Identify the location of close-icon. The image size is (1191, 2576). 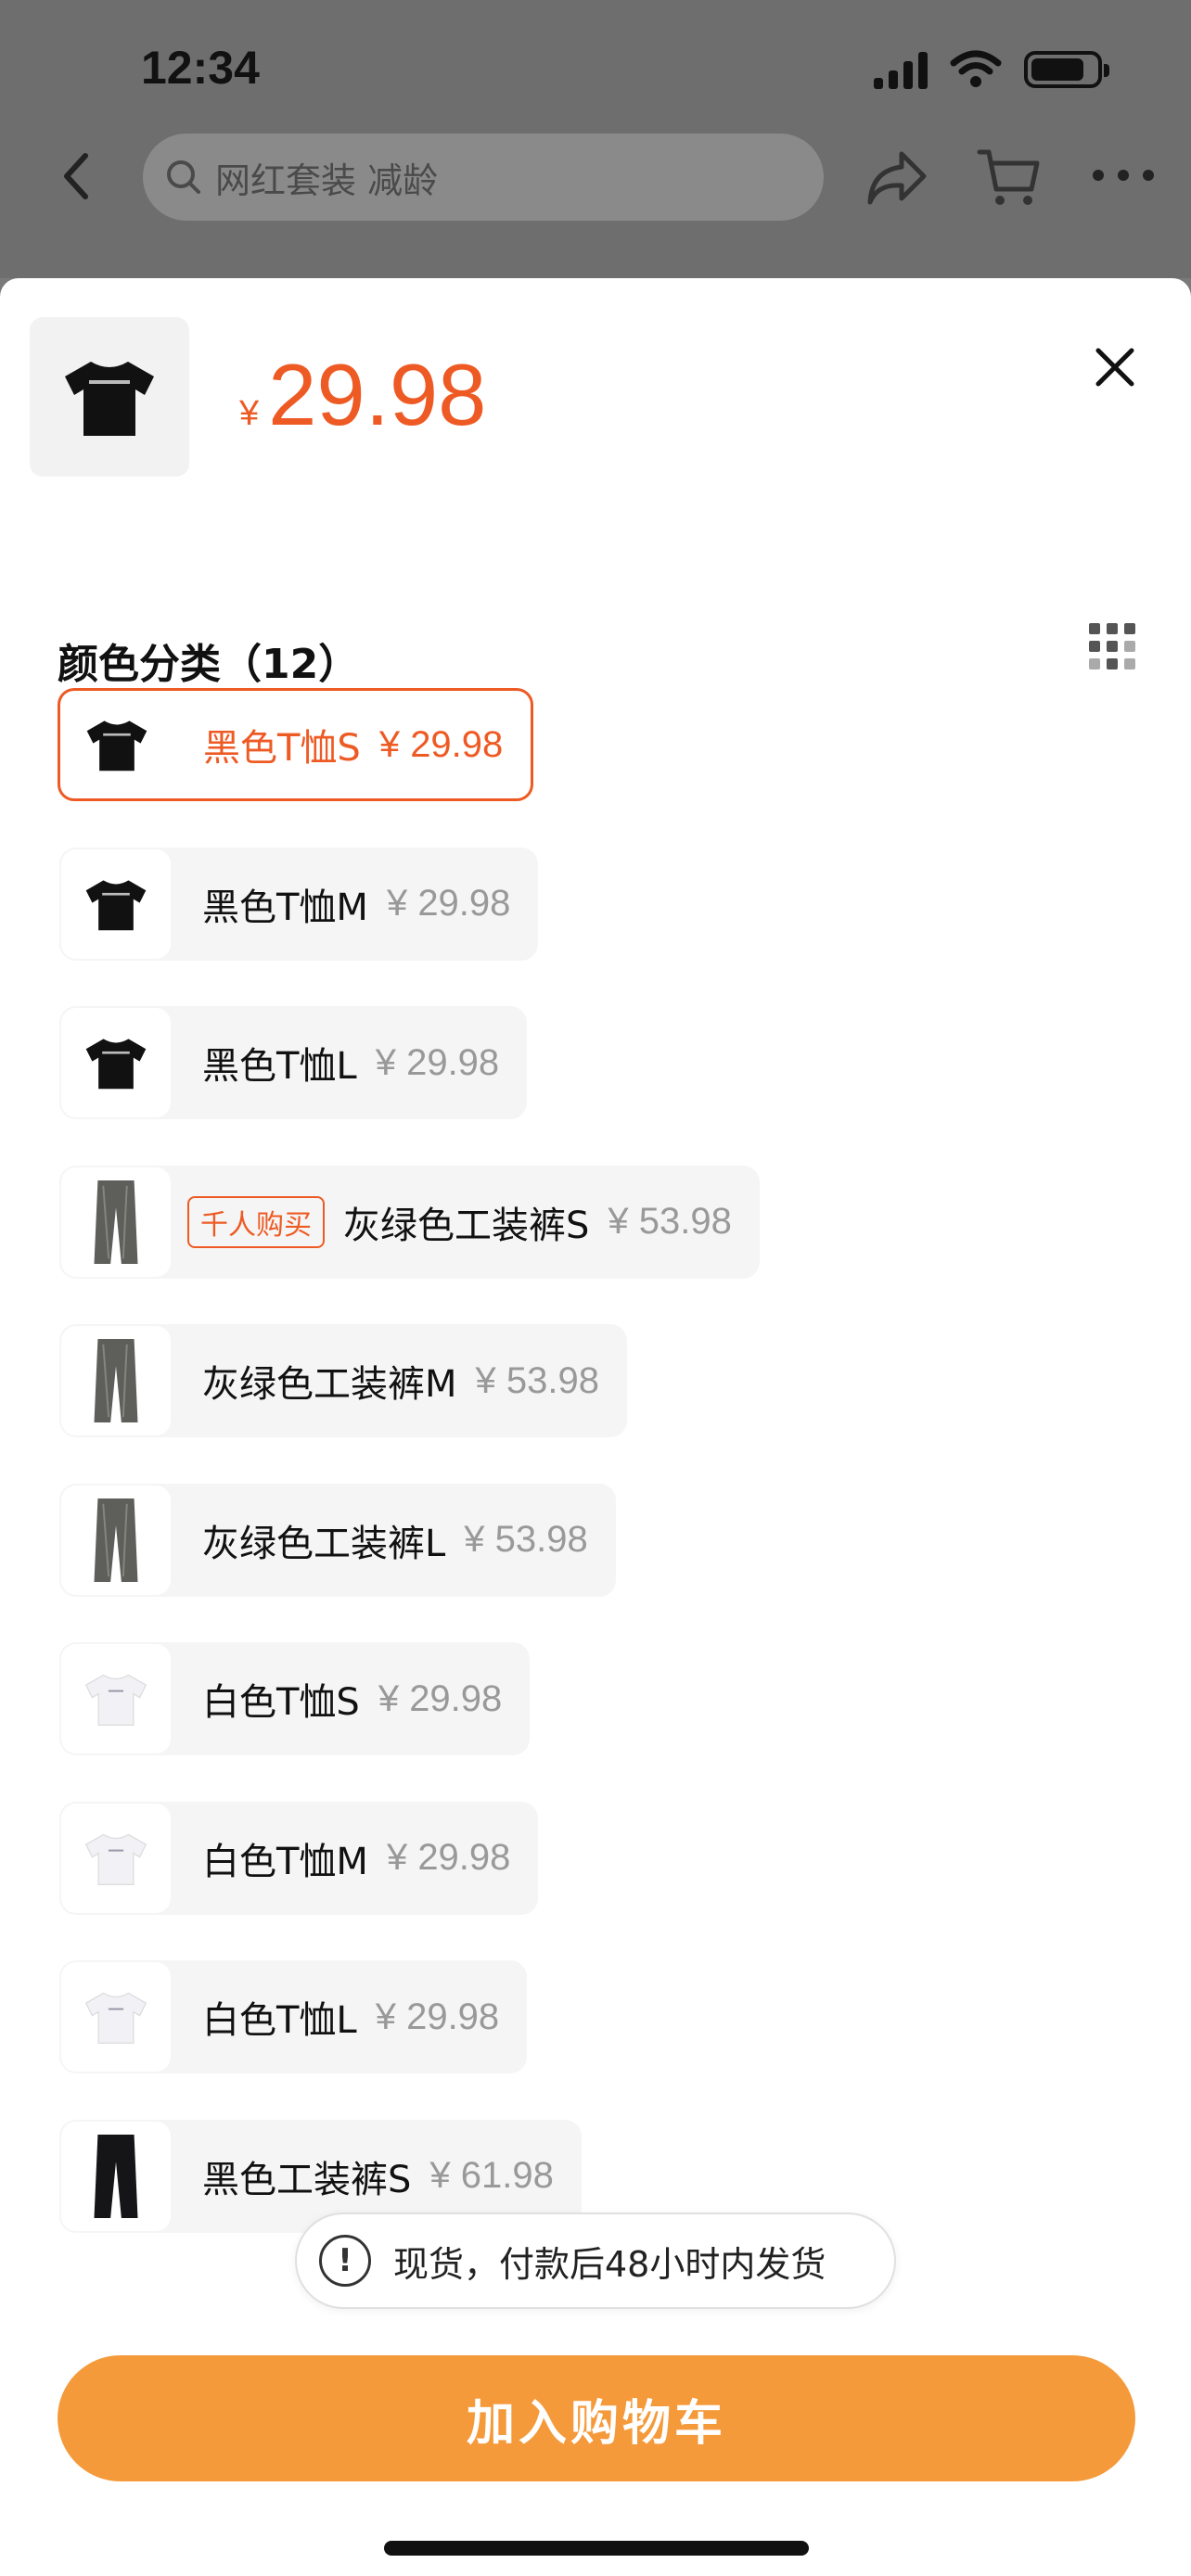
(1115, 367).